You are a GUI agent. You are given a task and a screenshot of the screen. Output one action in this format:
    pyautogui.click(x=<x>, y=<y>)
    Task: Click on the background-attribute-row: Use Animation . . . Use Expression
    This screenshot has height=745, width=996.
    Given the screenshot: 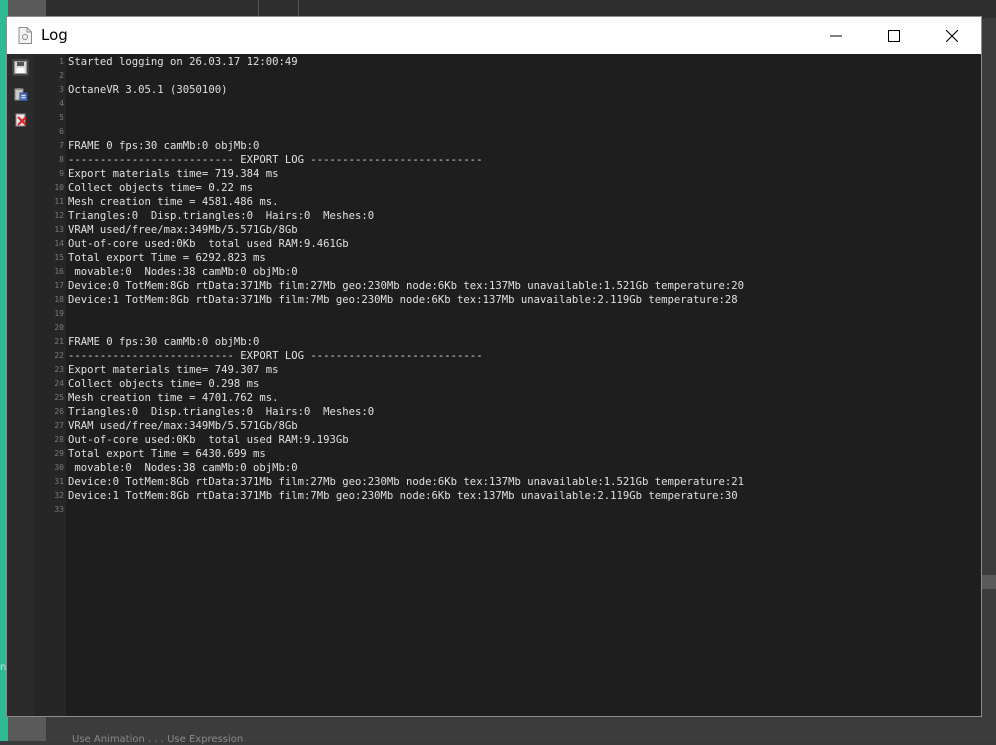 What is the action you would take?
    pyautogui.click(x=158, y=739)
    